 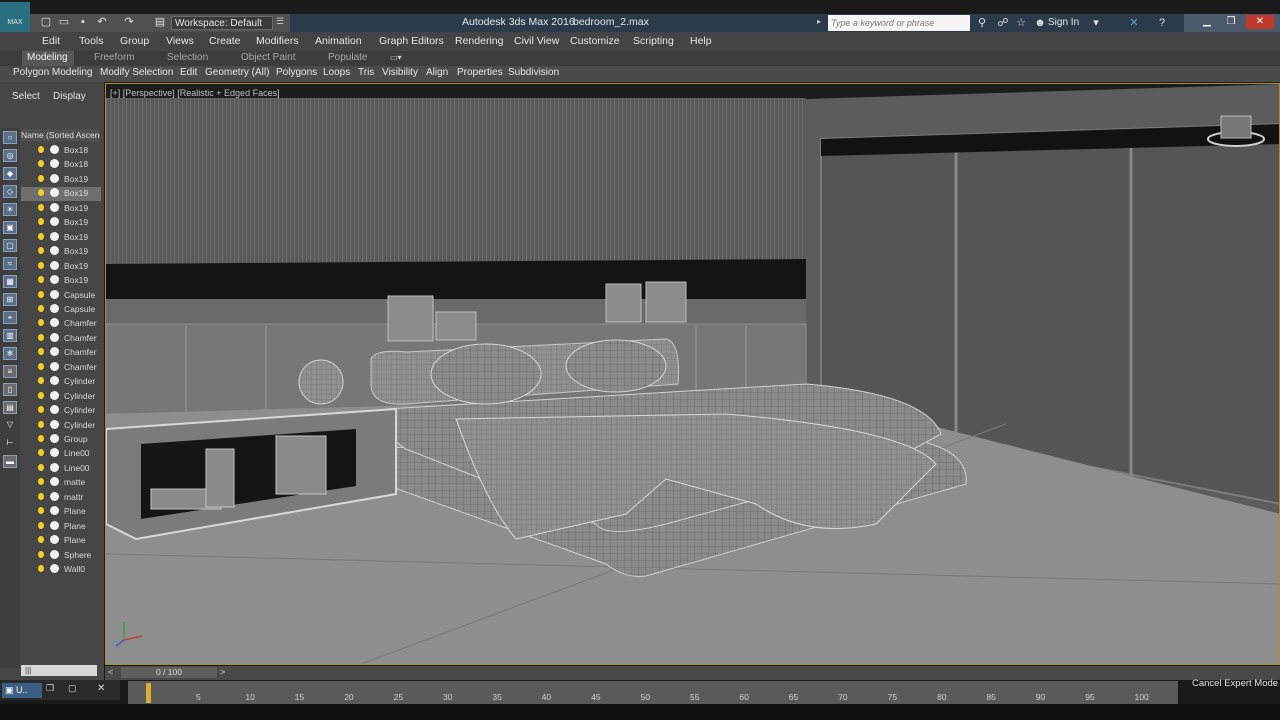 What do you see at coordinates (47, 57) in the screenshot?
I see `tab-modeling: Modeling` at bounding box center [47, 57].